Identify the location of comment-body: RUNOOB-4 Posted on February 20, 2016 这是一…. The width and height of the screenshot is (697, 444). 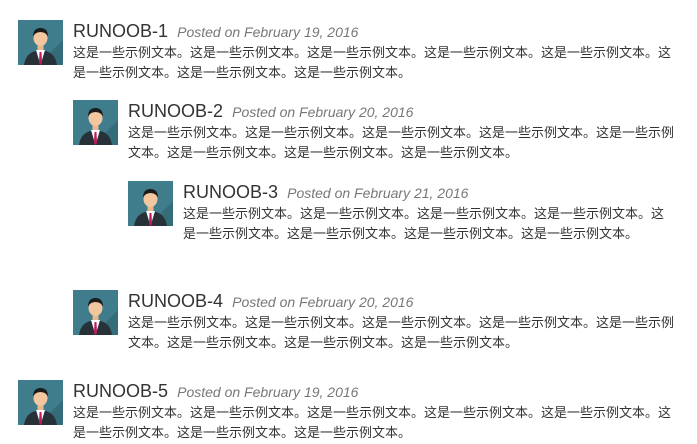
(403, 322).